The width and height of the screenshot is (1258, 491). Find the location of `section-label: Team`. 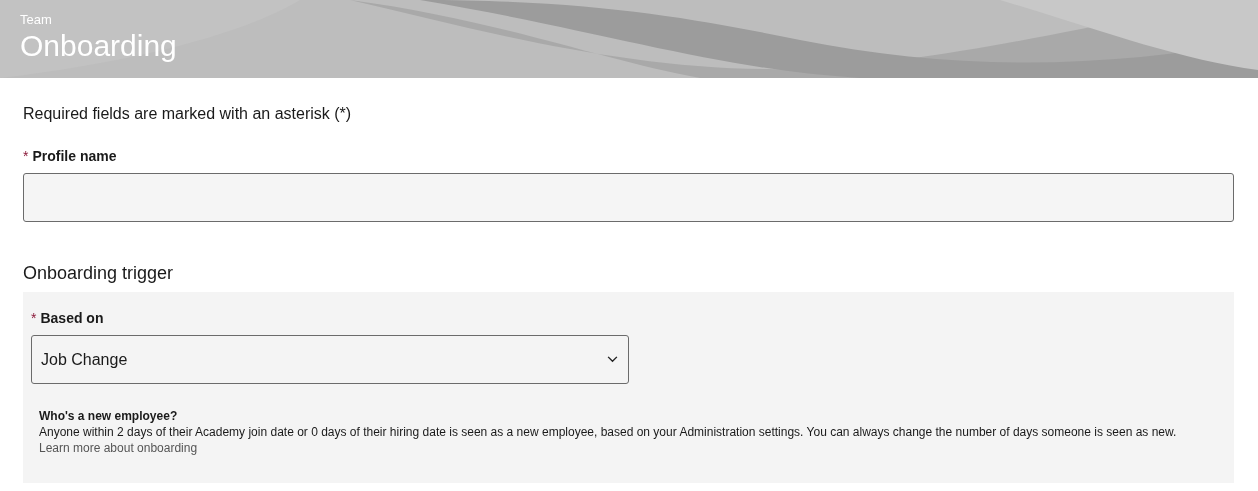

section-label: Team is located at coordinates (36, 19).